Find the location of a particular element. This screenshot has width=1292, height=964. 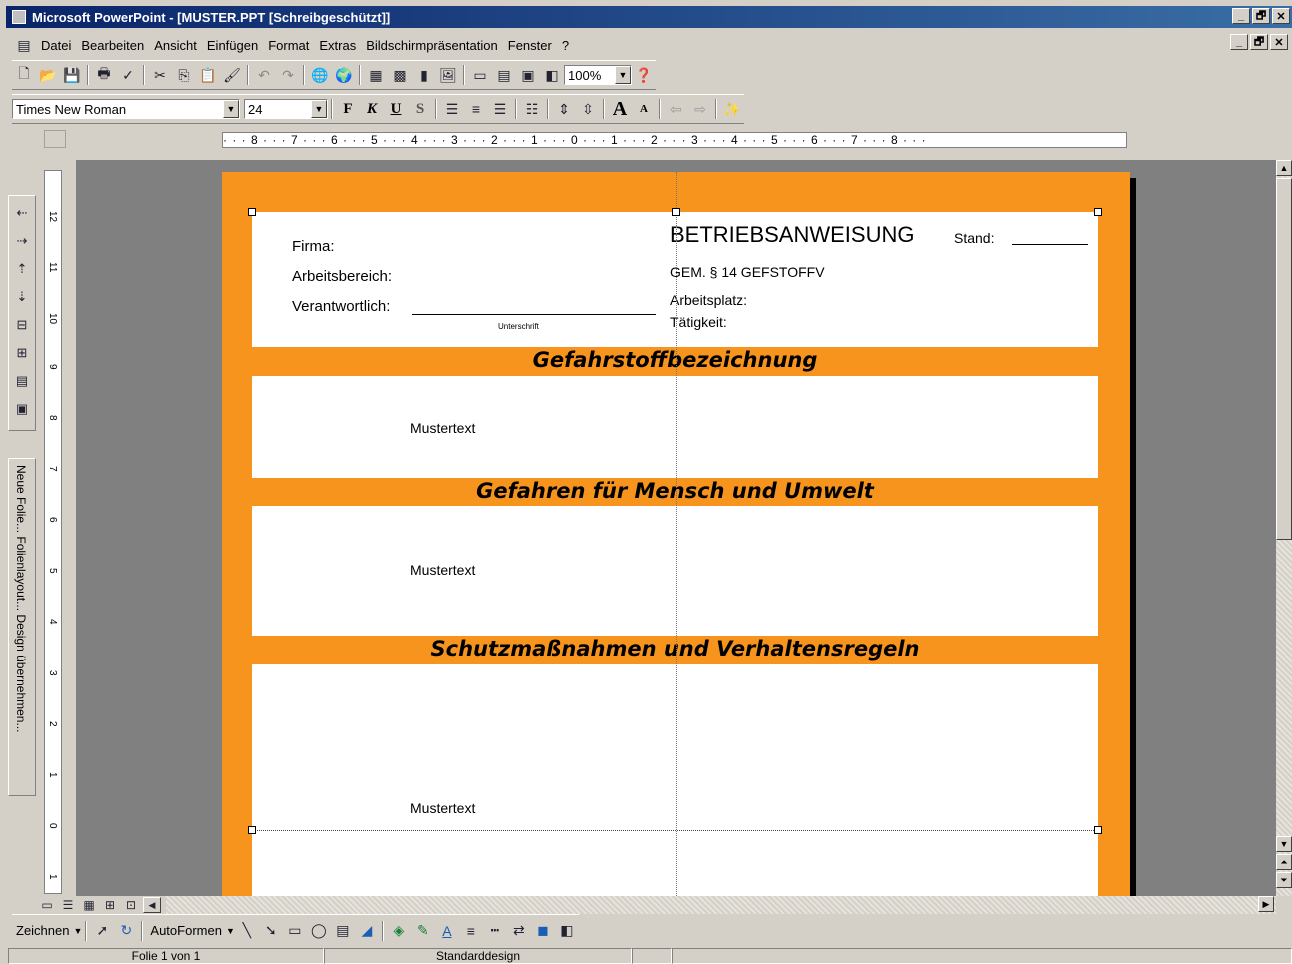

textbox-tool-icon: ▤ is located at coordinates (343, 931).